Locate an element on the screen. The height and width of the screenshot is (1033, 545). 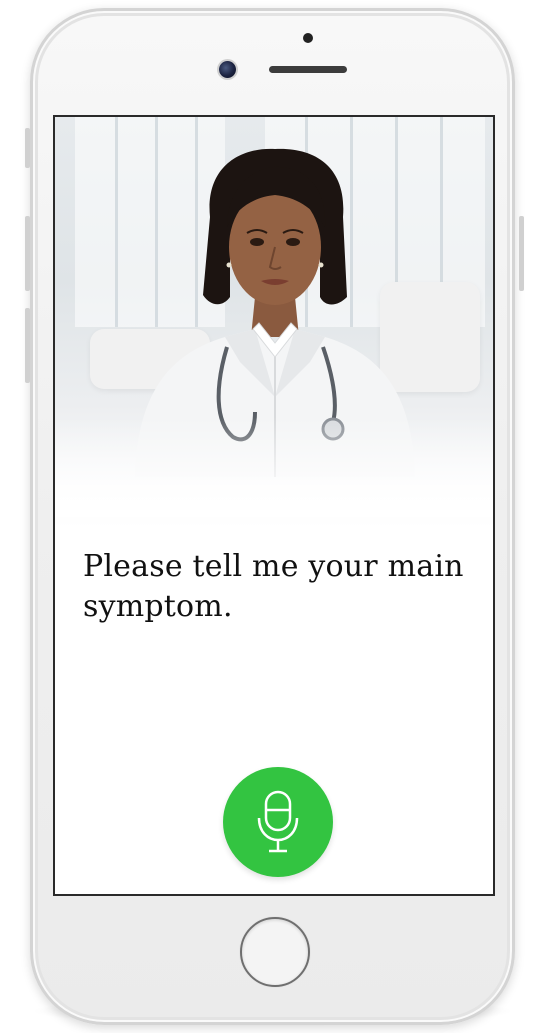
volume-up-button is located at coordinates (27, 253).